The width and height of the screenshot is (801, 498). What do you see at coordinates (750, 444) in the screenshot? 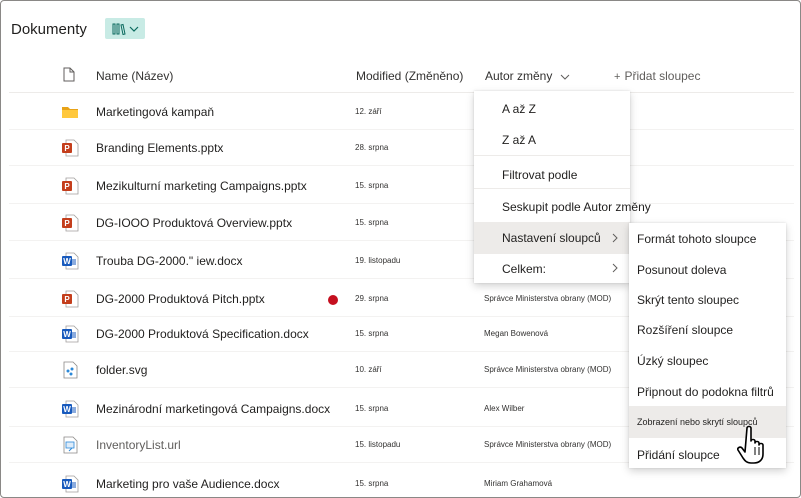
I see `hand-cursor-icon` at bounding box center [750, 444].